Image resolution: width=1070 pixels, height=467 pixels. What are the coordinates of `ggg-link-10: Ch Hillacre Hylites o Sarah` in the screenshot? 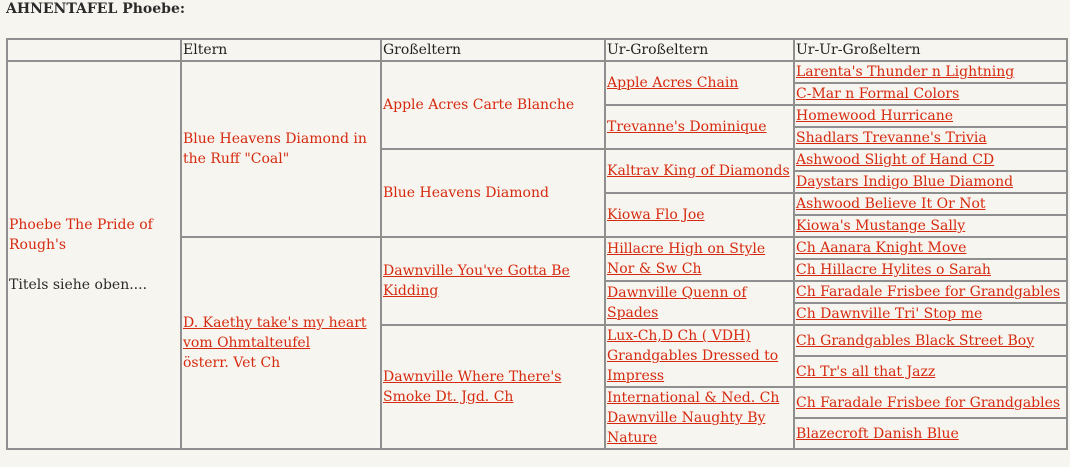 It's located at (893, 270).